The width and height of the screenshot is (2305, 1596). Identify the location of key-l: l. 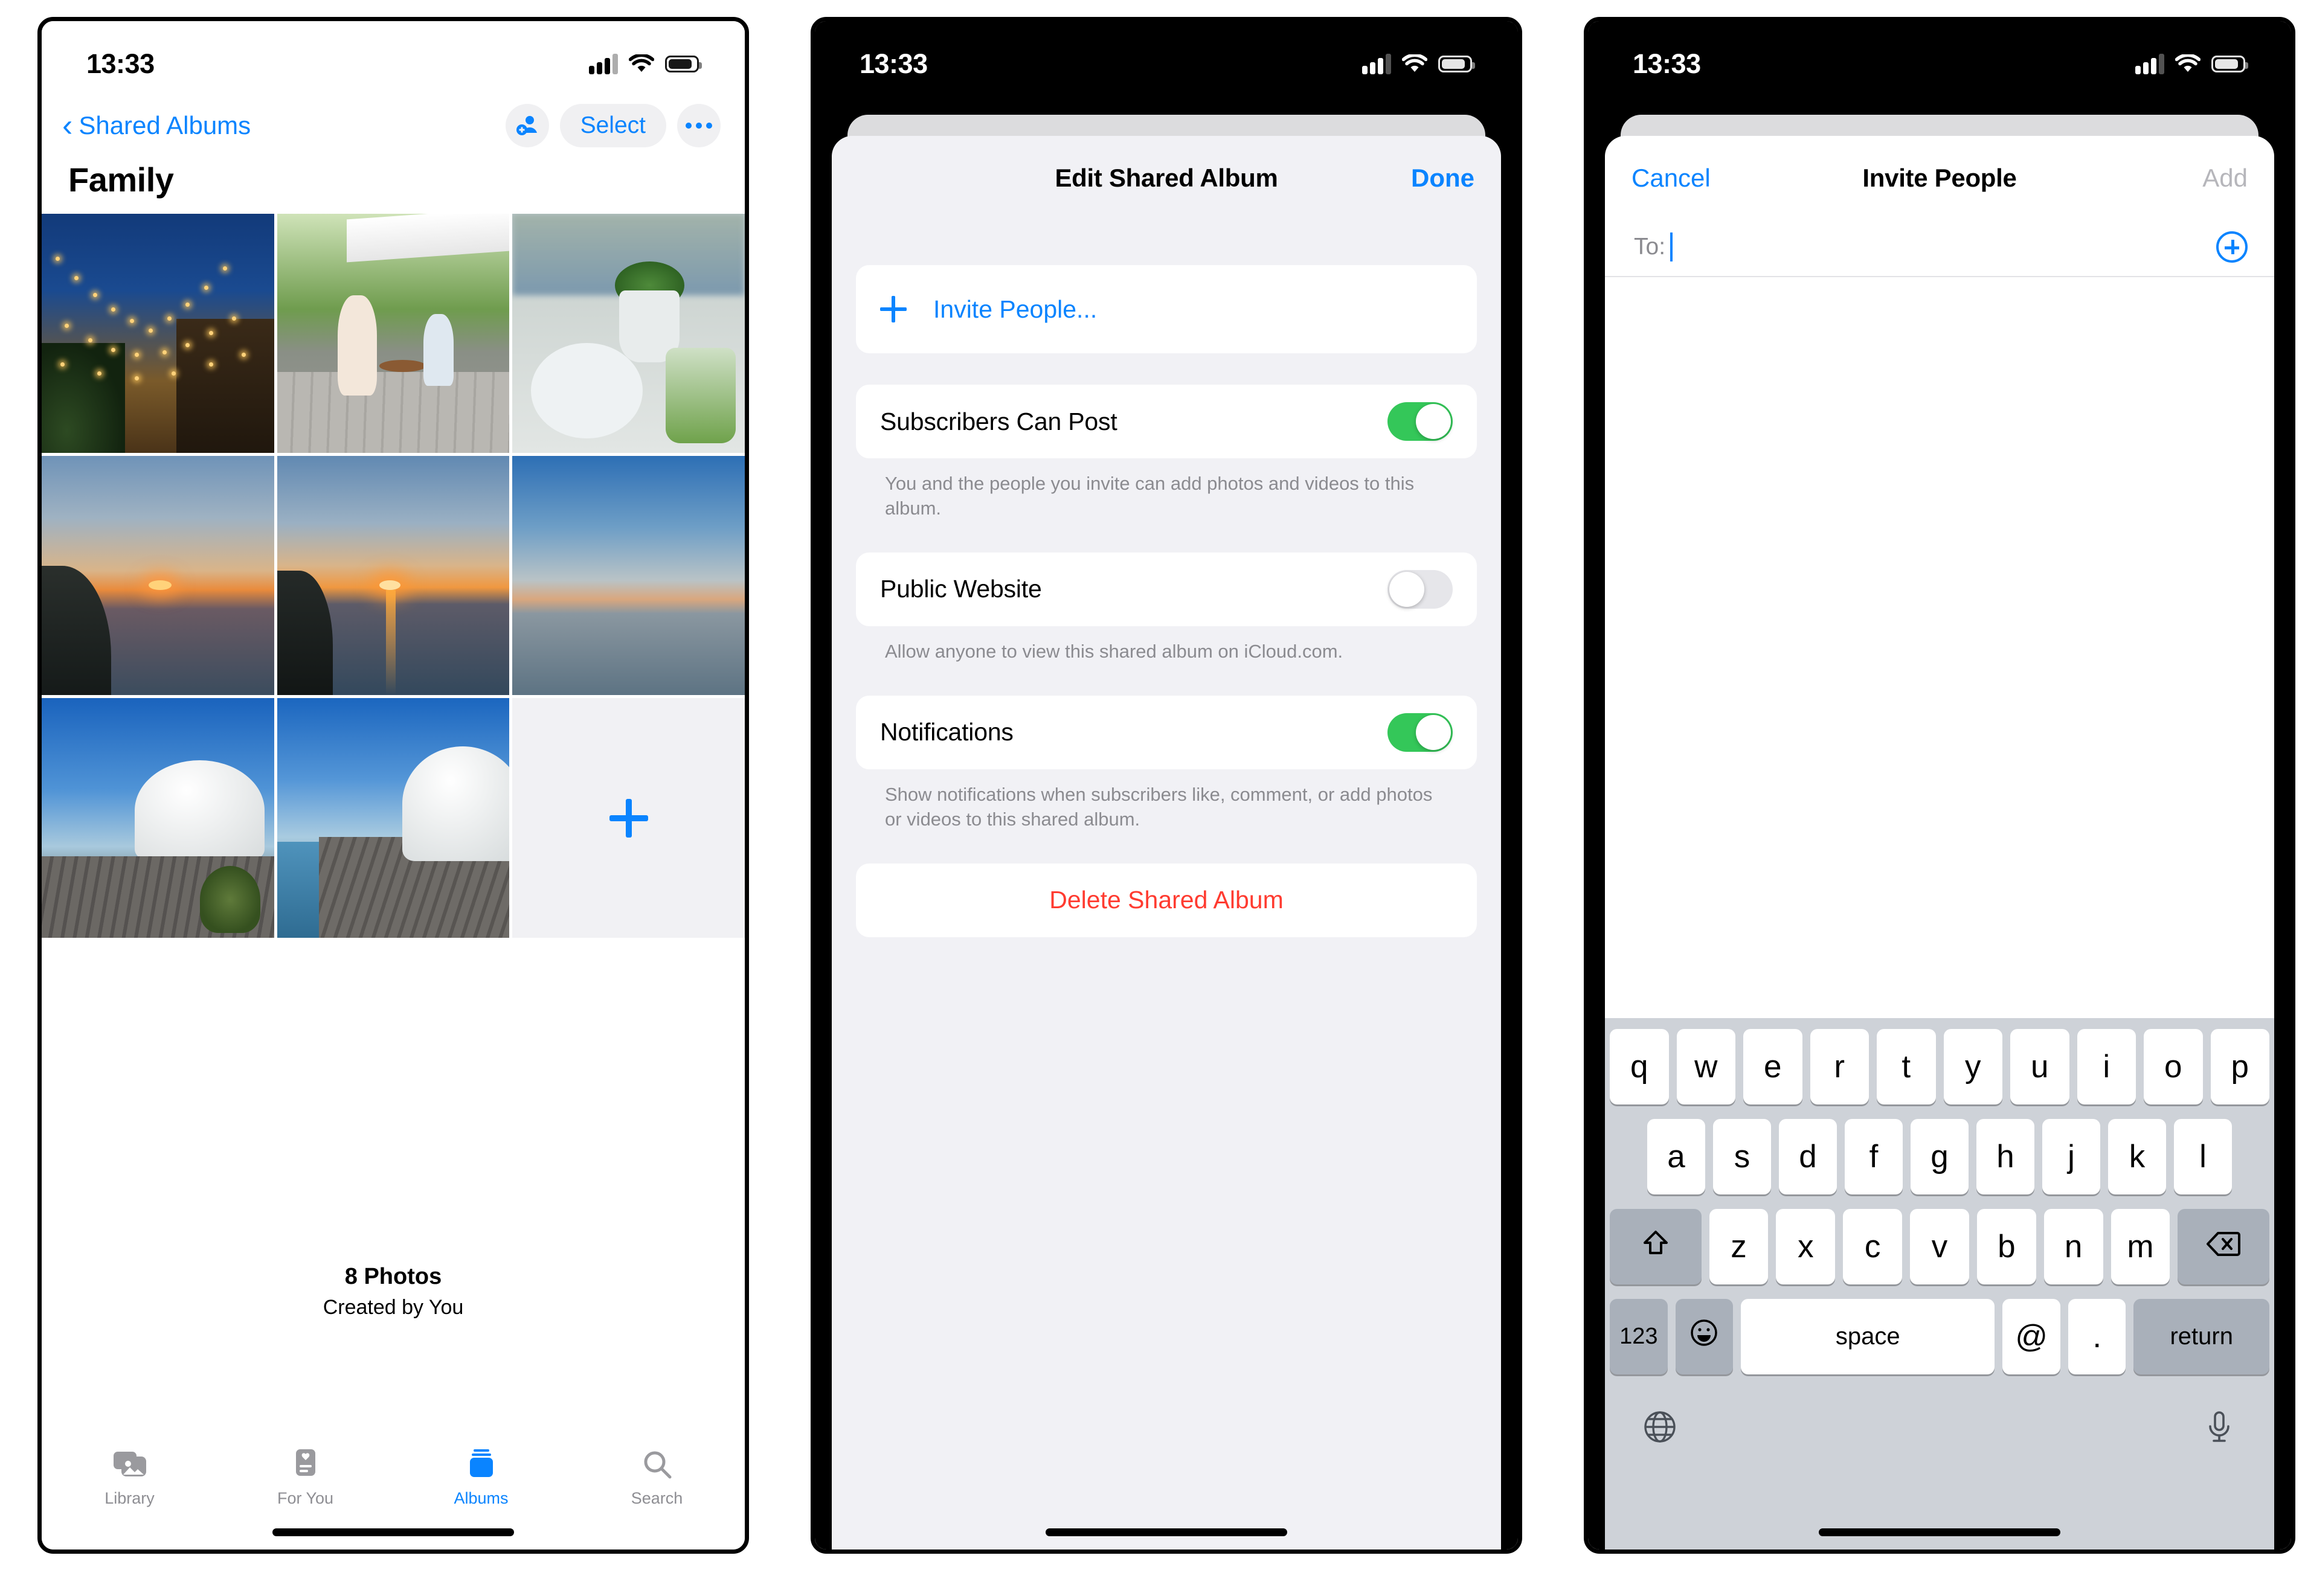
(2203, 1156).